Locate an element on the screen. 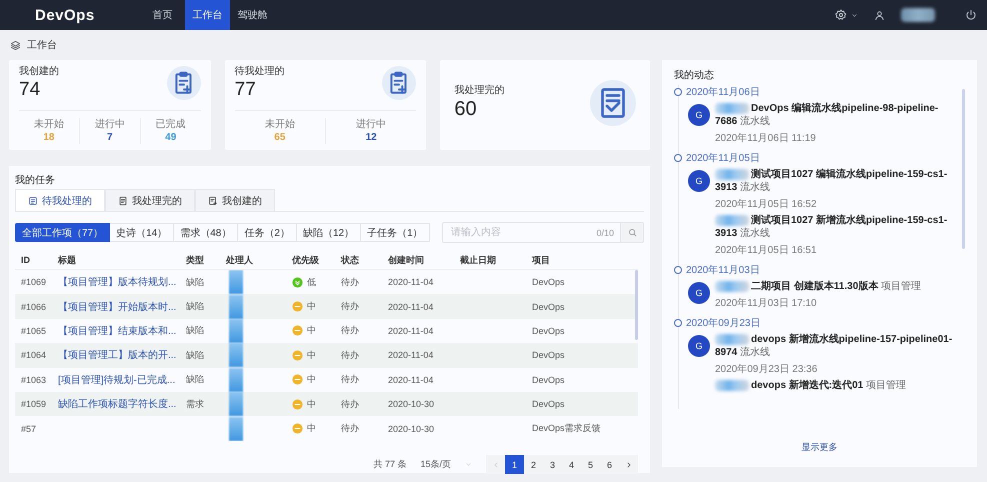  table-cell-text: 需求 is located at coordinates (195, 404).